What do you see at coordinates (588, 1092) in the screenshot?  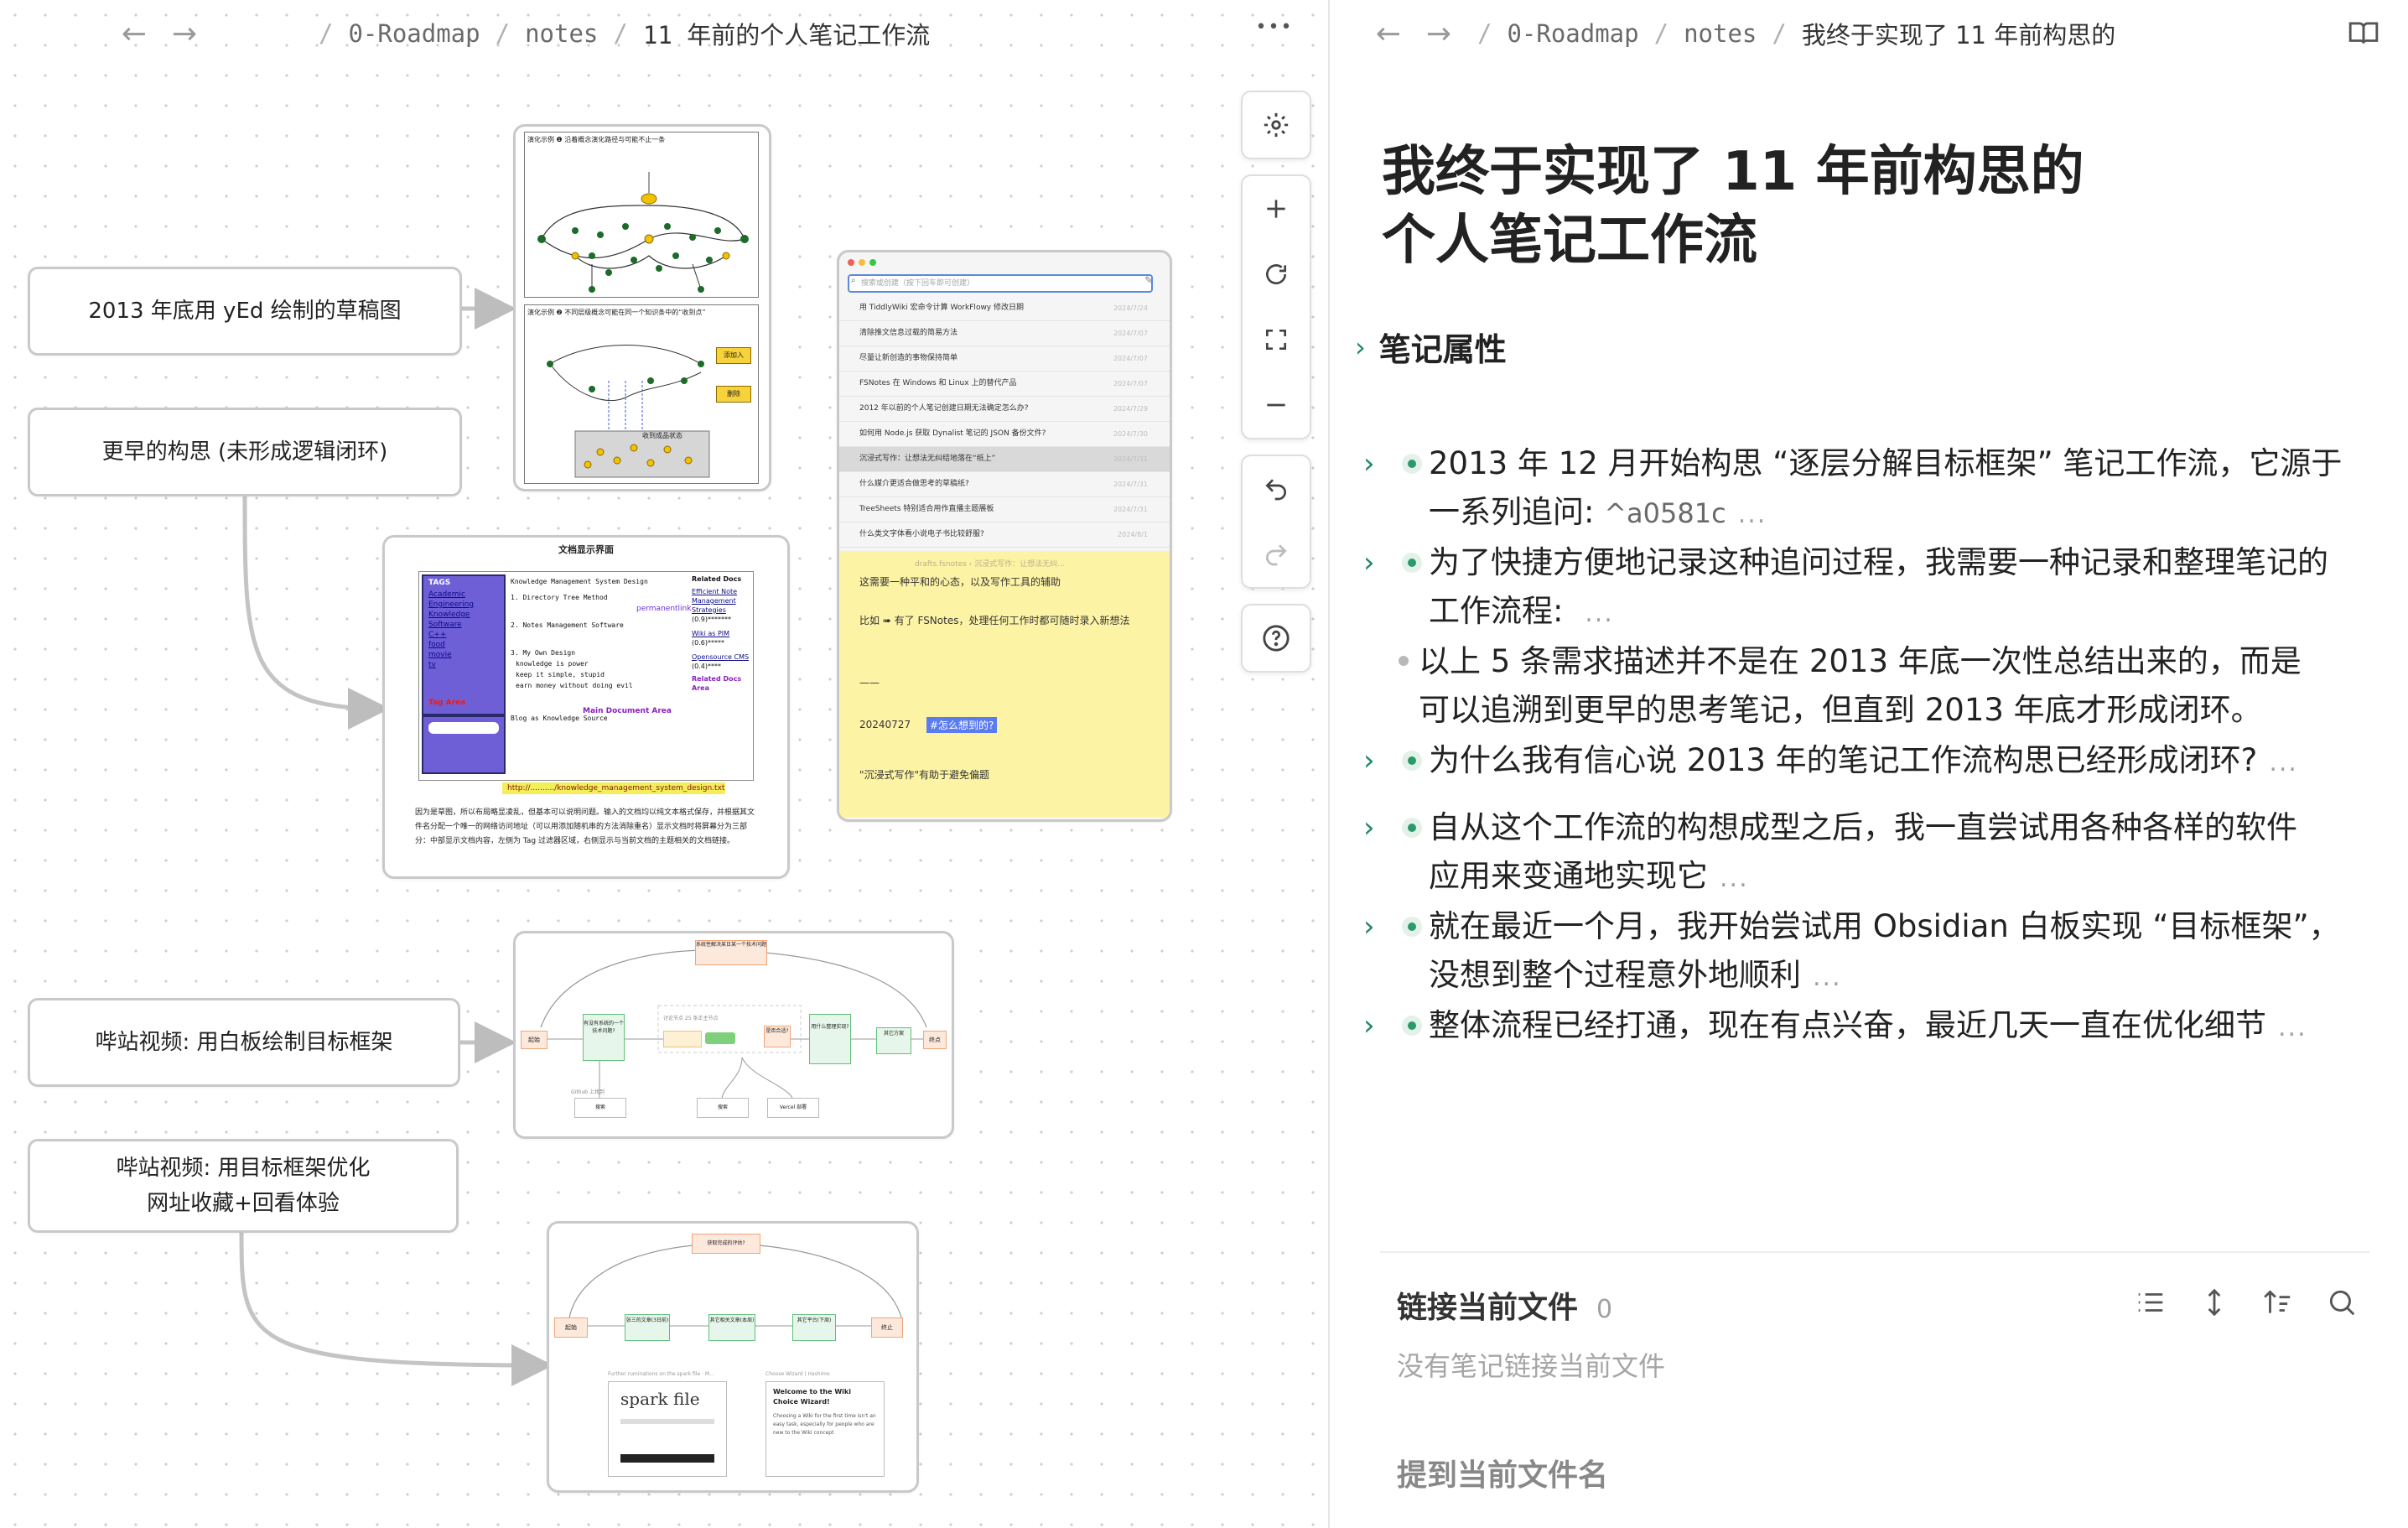 I see `flow1-sub-label: Github 上找到` at bounding box center [588, 1092].